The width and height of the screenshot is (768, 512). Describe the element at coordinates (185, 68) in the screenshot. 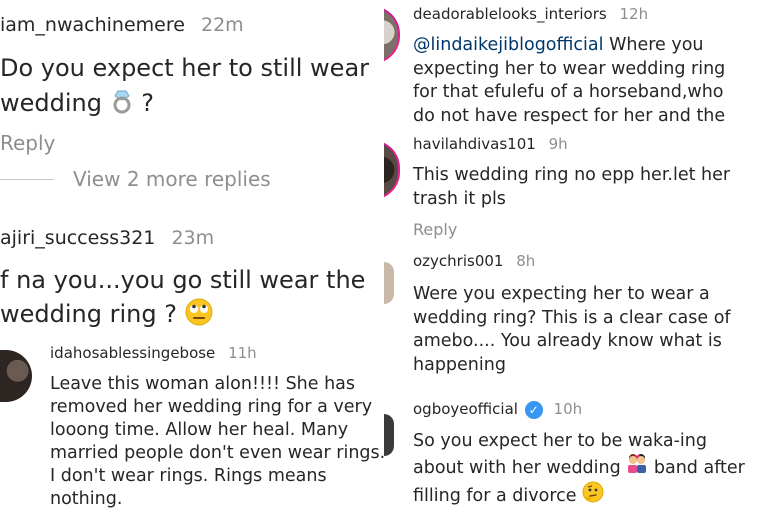

I see `comment-1-text-line1: Do you expect her to still wear` at that location.